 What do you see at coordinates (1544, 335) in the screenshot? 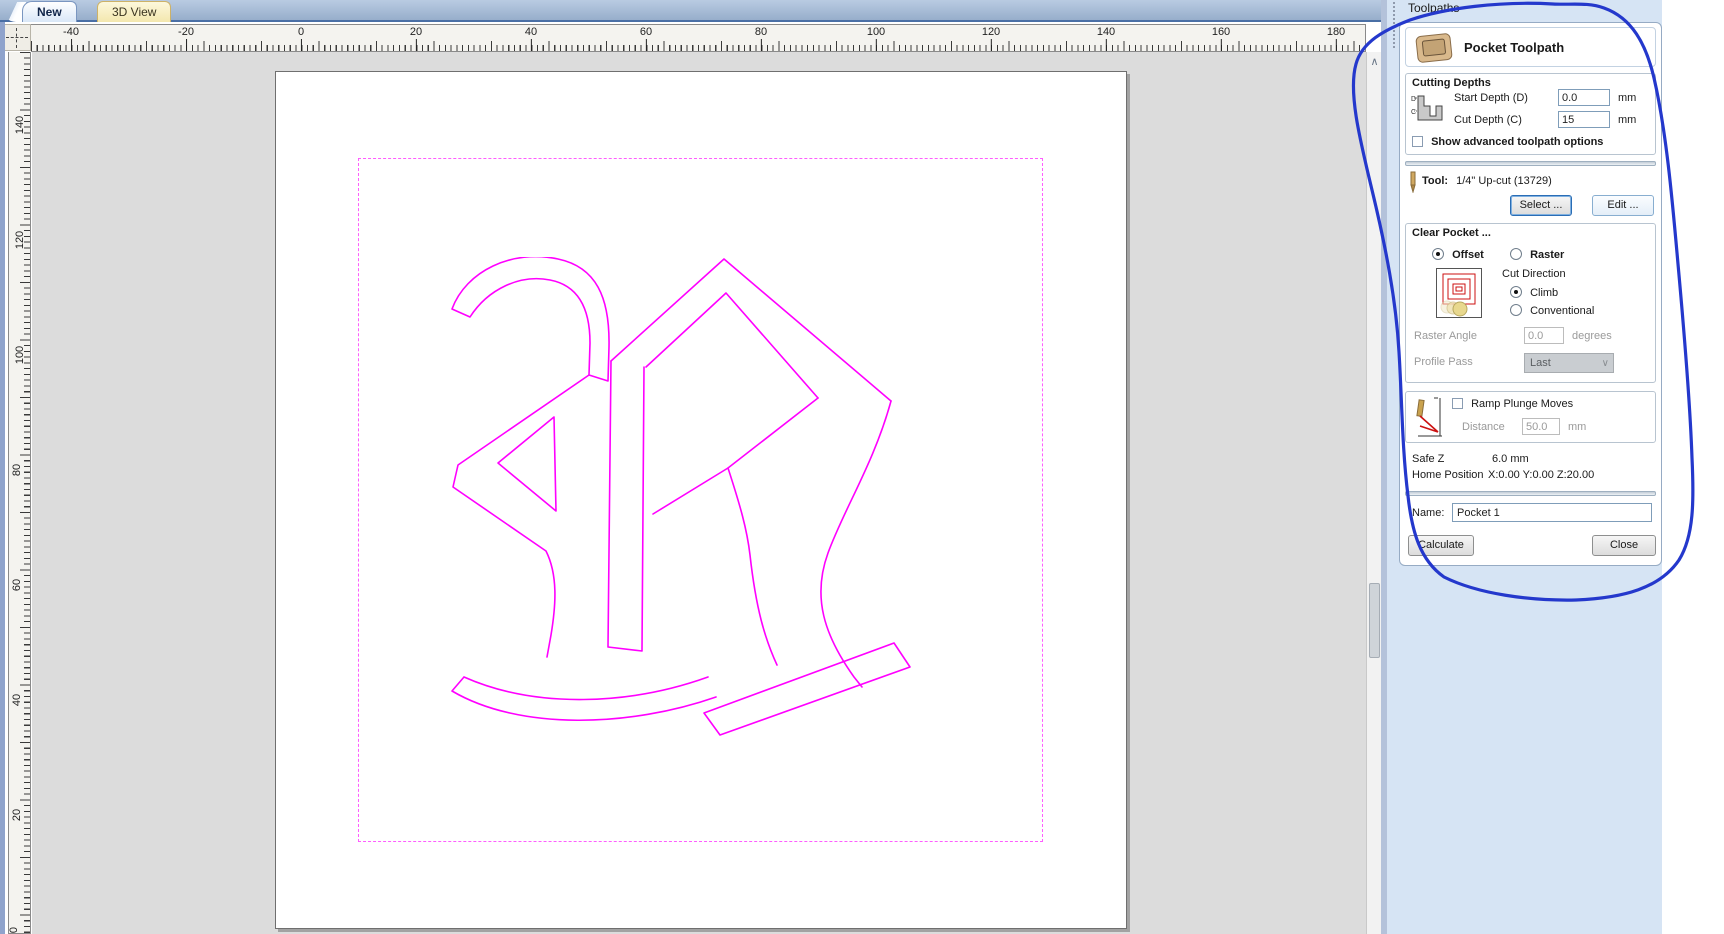
I see `raster-angle-input` at bounding box center [1544, 335].